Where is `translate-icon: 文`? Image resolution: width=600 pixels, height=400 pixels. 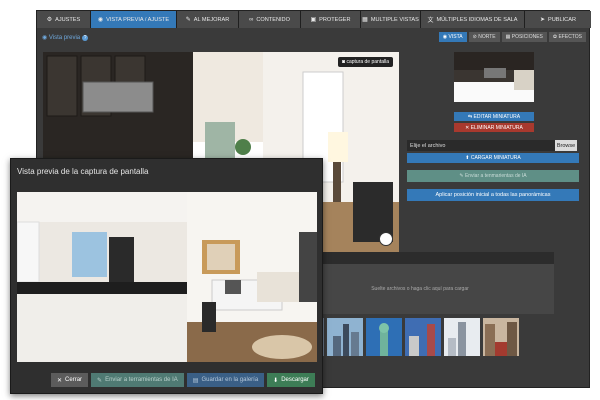
translate-icon: 文 is located at coordinates (430, 21).